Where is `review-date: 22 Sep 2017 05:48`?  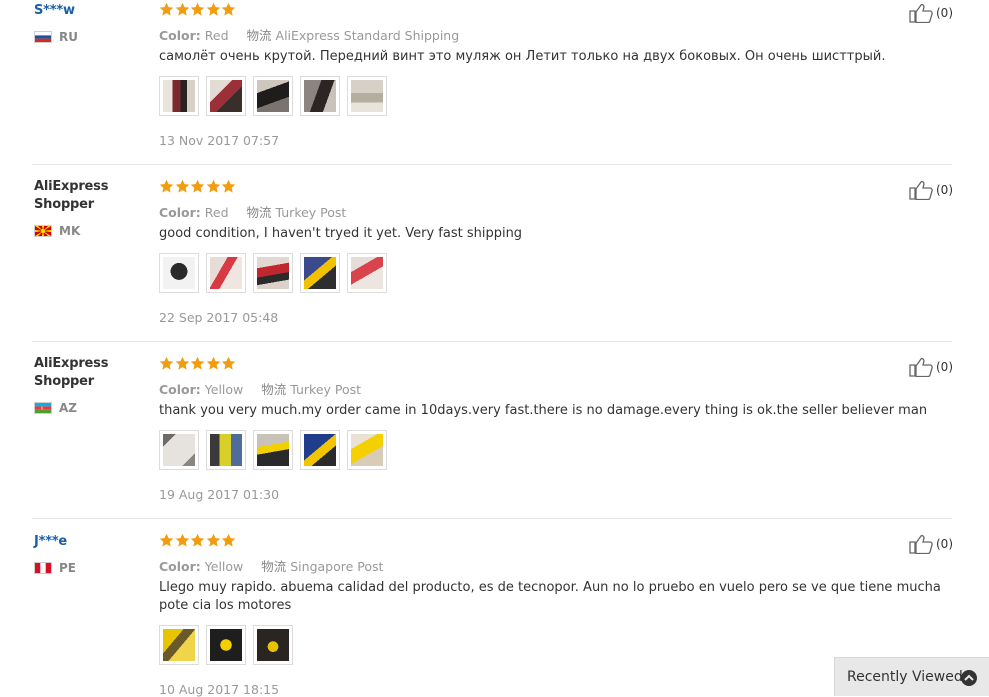
review-date: 22 Sep 2017 05:48 is located at coordinates (219, 317).